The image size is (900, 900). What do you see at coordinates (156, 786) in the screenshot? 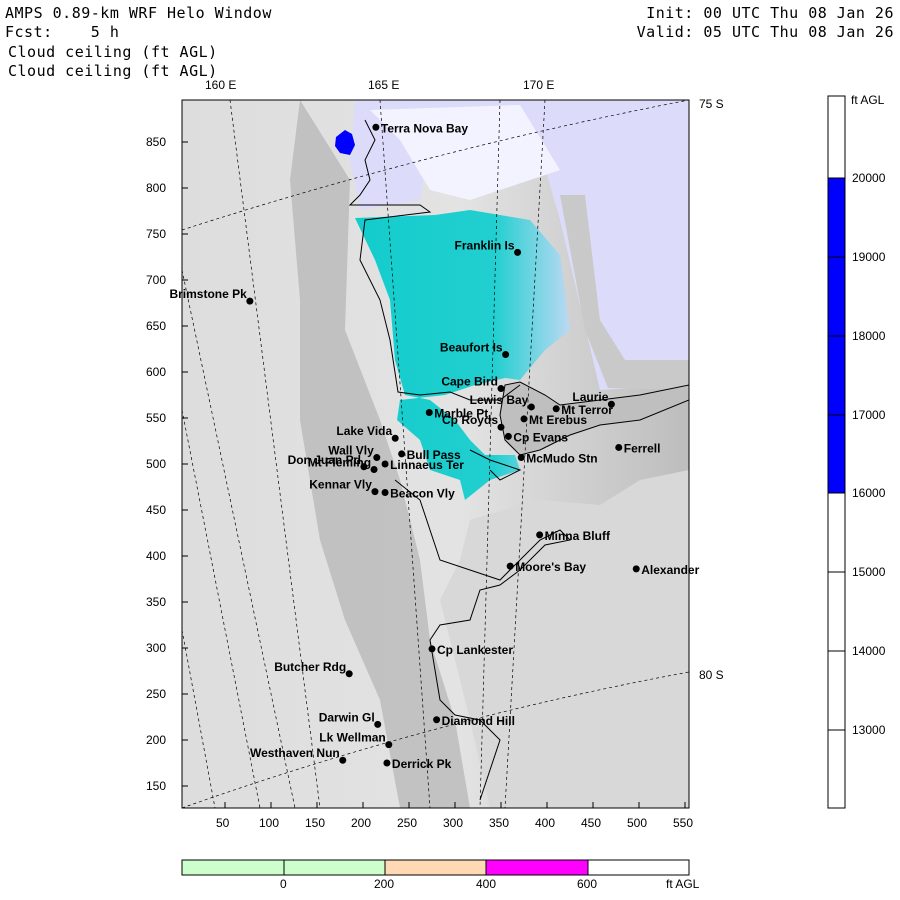
I see `y-tick-label: 150` at bounding box center [156, 786].